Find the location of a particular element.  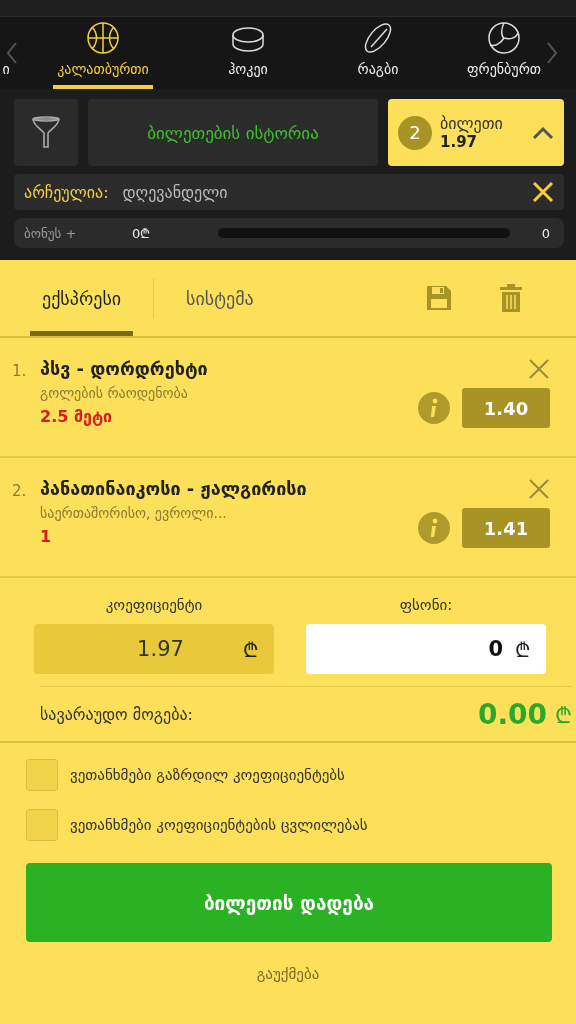

trash-icon is located at coordinates (511, 298).